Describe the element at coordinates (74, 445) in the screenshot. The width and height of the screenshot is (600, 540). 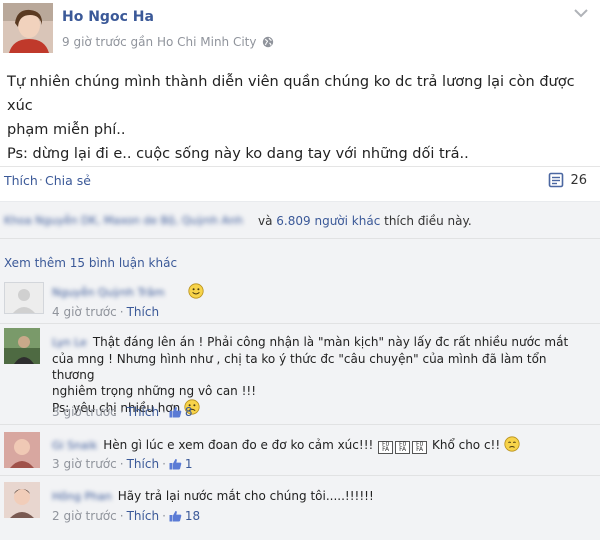
I see `comment-author: Gi Snaik` at that location.